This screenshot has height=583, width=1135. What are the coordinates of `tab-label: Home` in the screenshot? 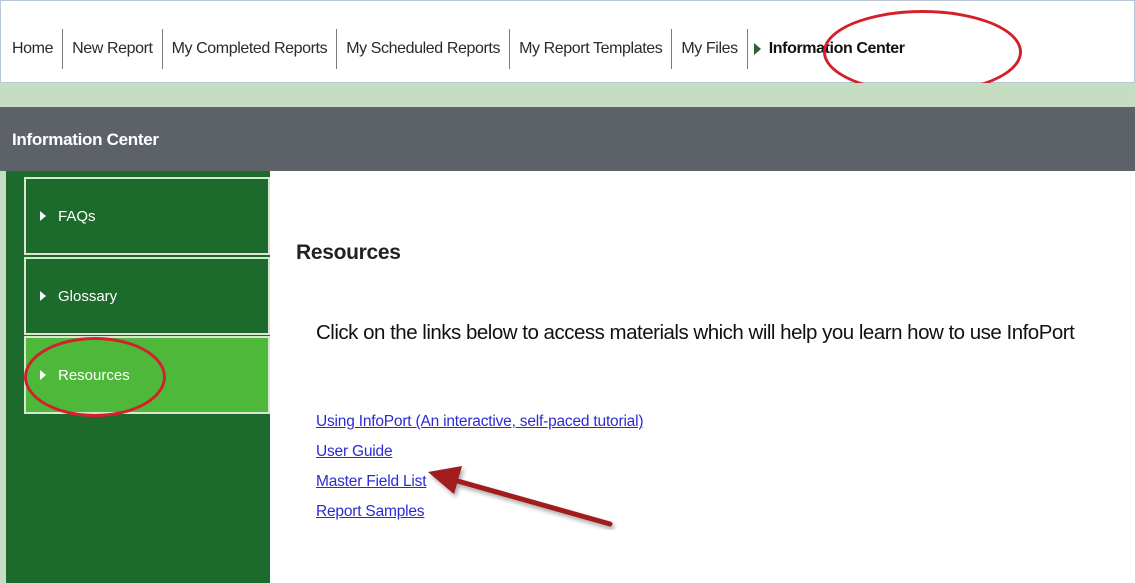 It's located at (33, 48).